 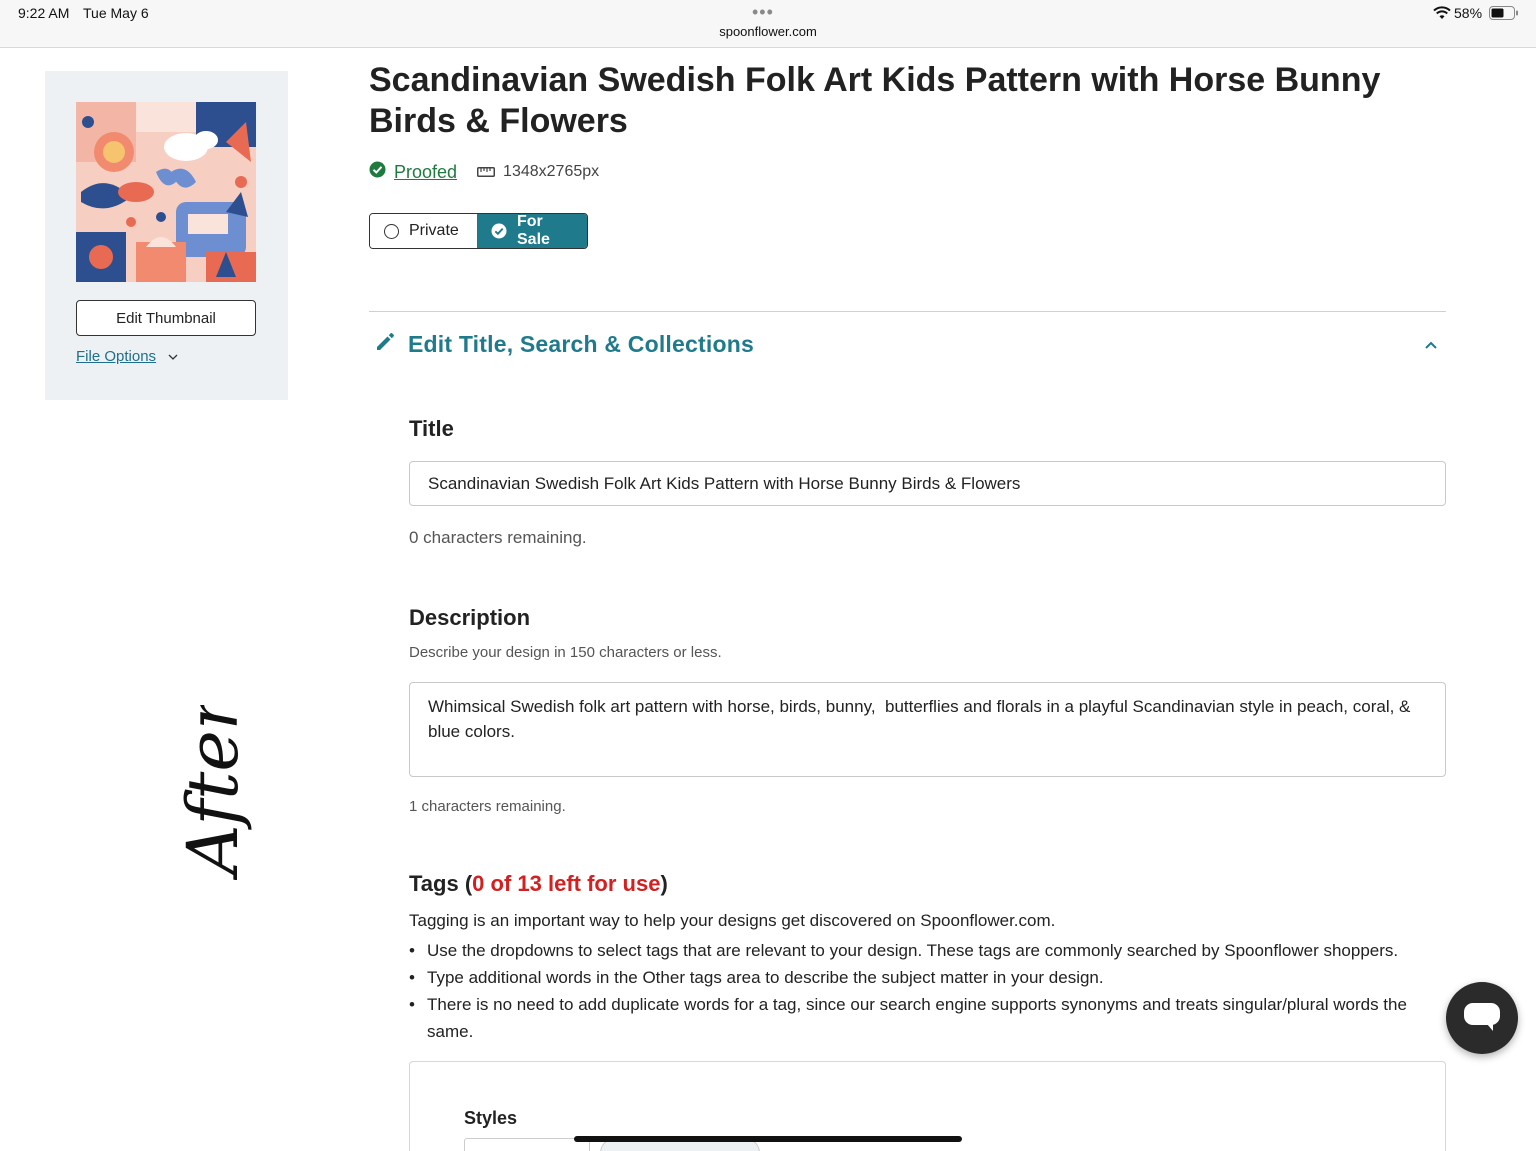 I want to click on tags-left-count: 0 of 13 left for use, so click(x=566, y=883).